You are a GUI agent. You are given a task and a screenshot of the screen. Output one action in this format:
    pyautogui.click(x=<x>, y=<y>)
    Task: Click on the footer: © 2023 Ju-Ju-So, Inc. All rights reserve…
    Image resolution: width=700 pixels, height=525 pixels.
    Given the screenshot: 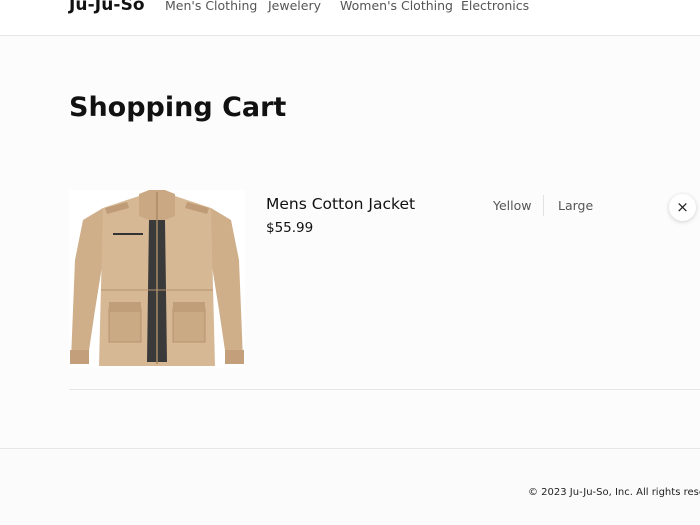 What is the action you would take?
    pyautogui.click(x=350, y=486)
    